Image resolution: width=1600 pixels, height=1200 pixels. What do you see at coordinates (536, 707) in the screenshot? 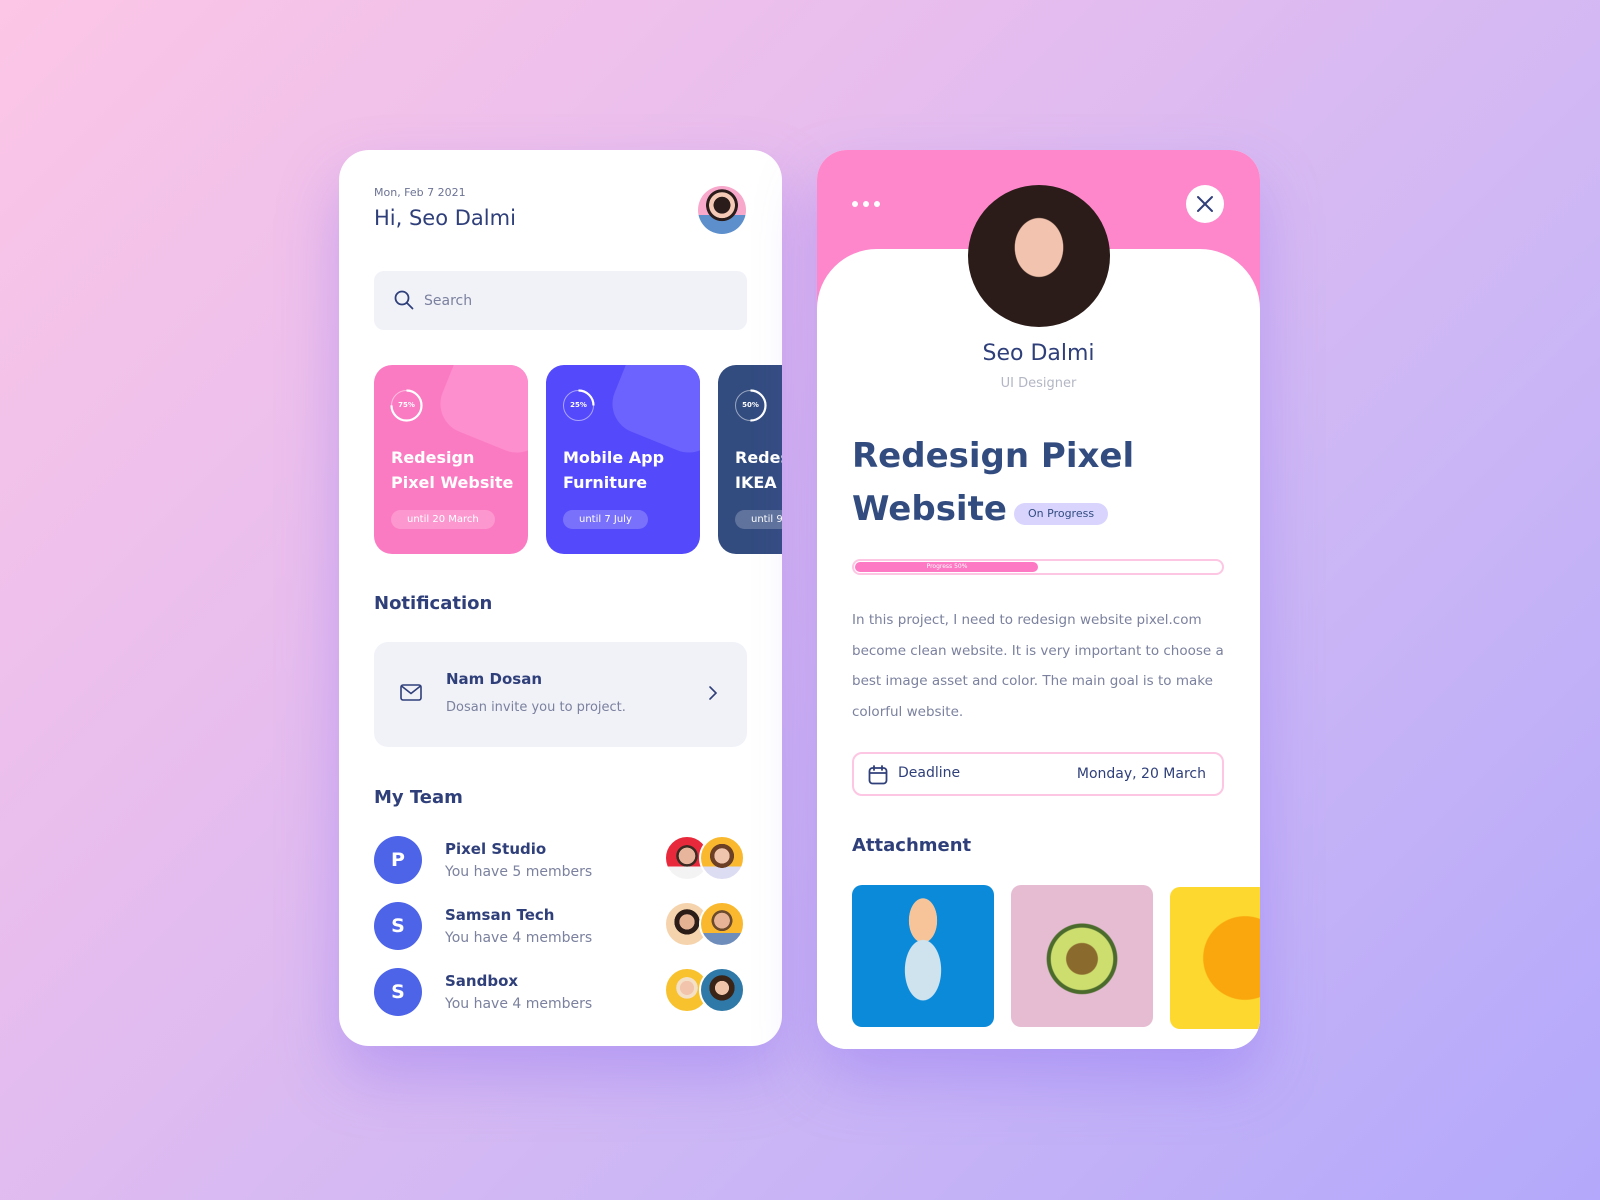
I see `notification-message: Dosan invite you to project.` at bounding box center [536, 707].